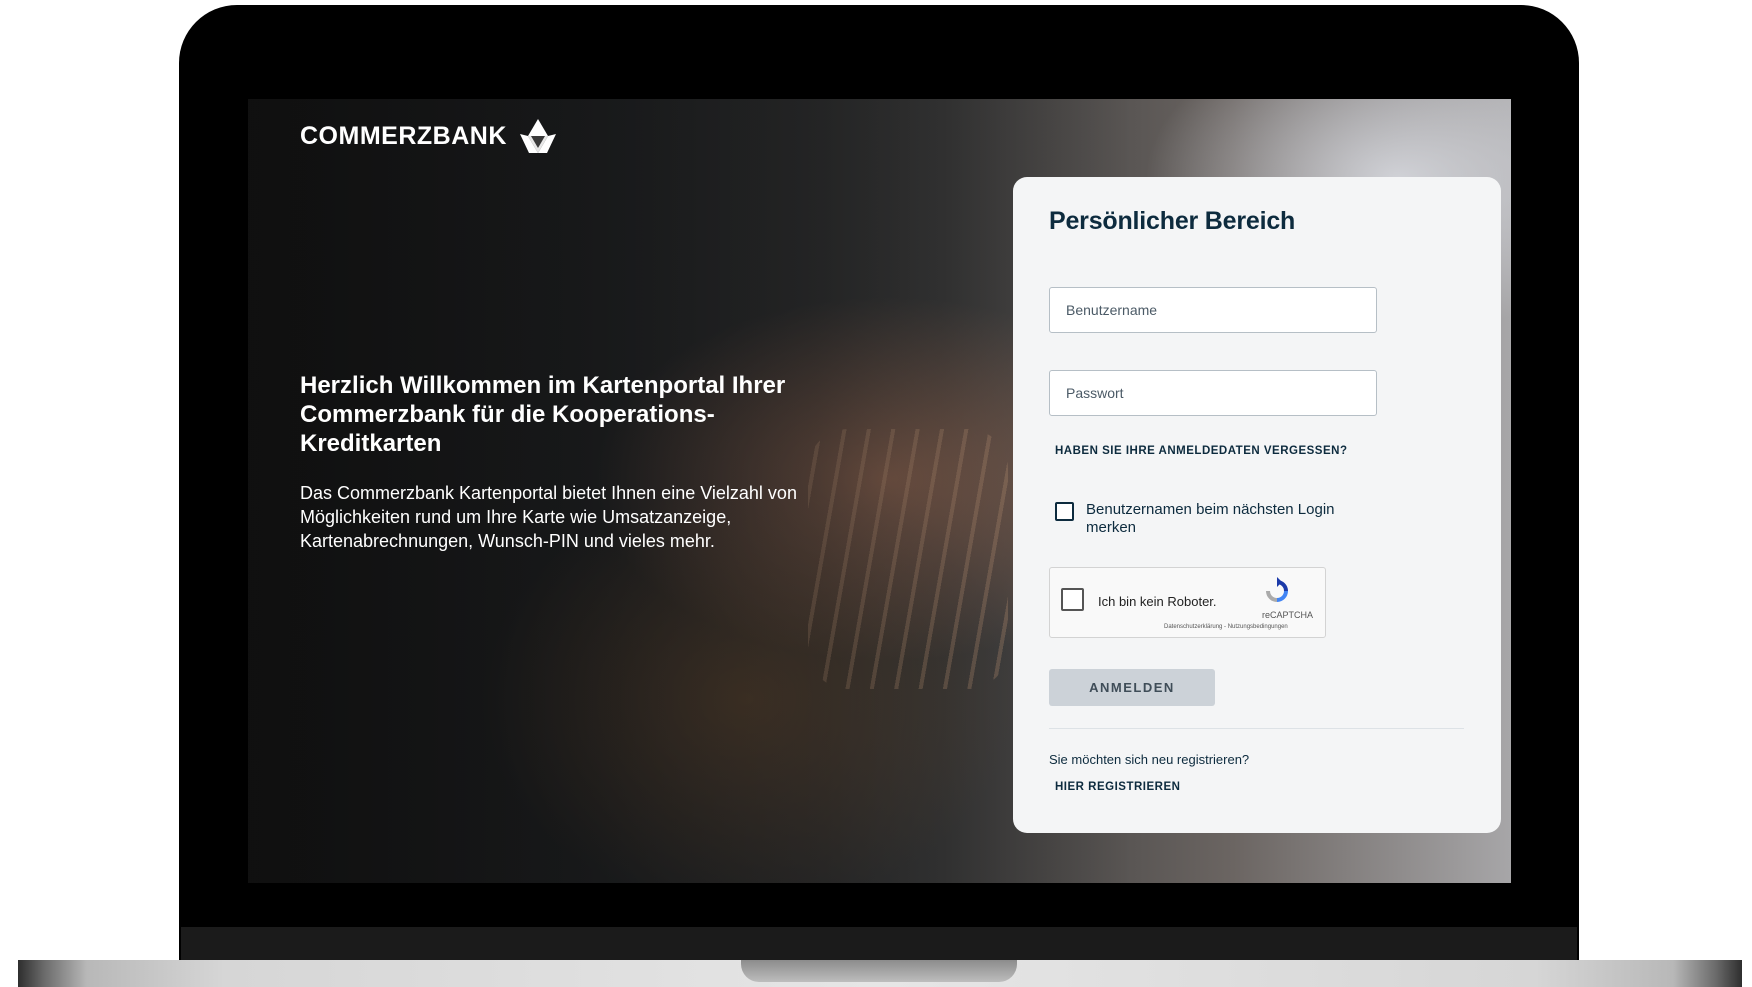  Describe the element at coordinates (1072, 599) in the screenshot. I see `recaptcha-checkbox` at that location.